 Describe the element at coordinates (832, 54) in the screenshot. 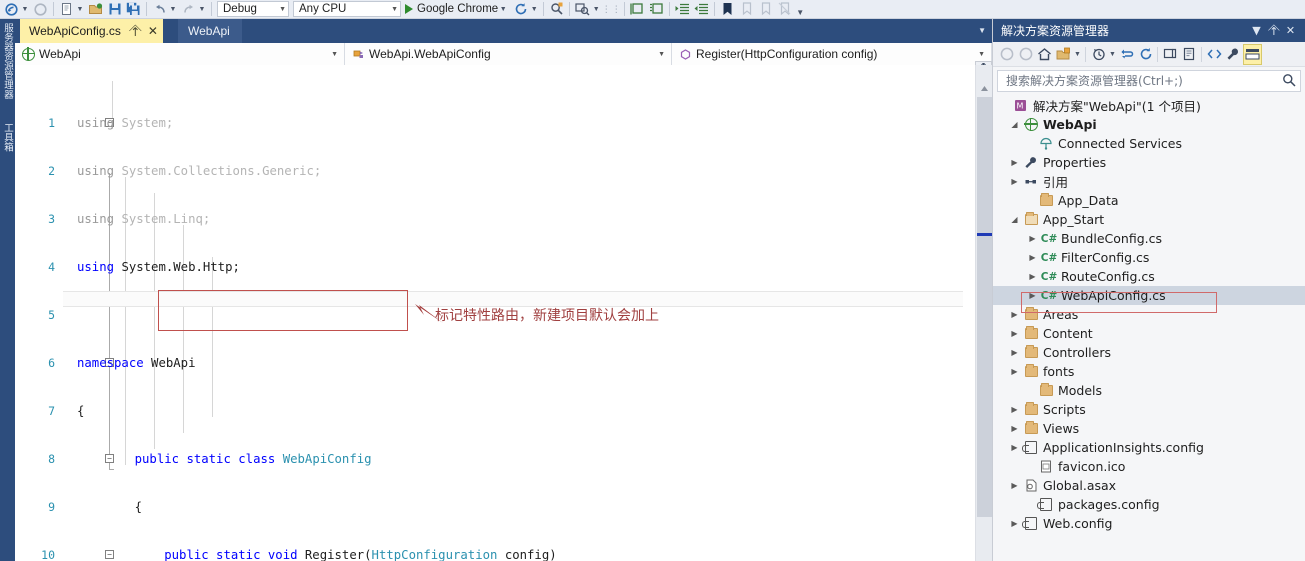

I see `navbar-member-combo: Register(HttpConfiguration config) ▼` at that location.